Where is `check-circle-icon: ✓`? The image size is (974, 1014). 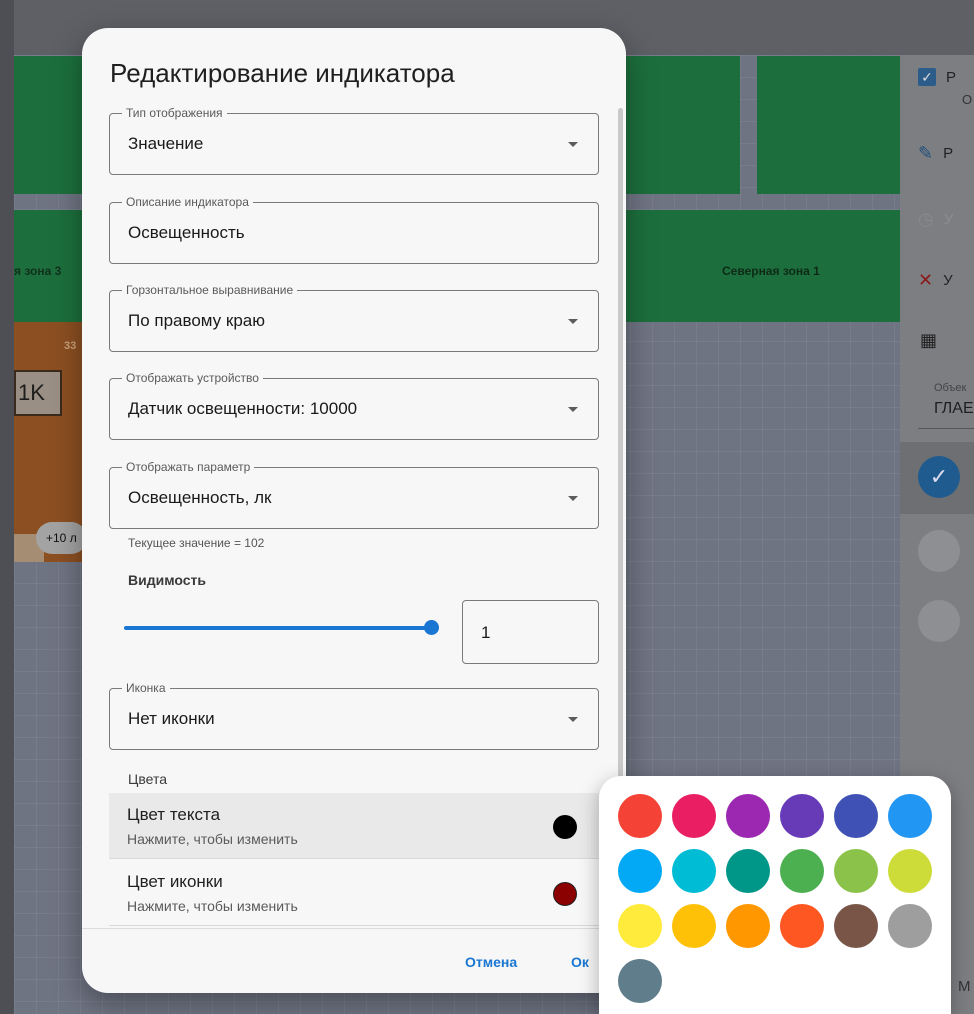
check-circle-icon: ✓ is located at coordinates (939, 477).